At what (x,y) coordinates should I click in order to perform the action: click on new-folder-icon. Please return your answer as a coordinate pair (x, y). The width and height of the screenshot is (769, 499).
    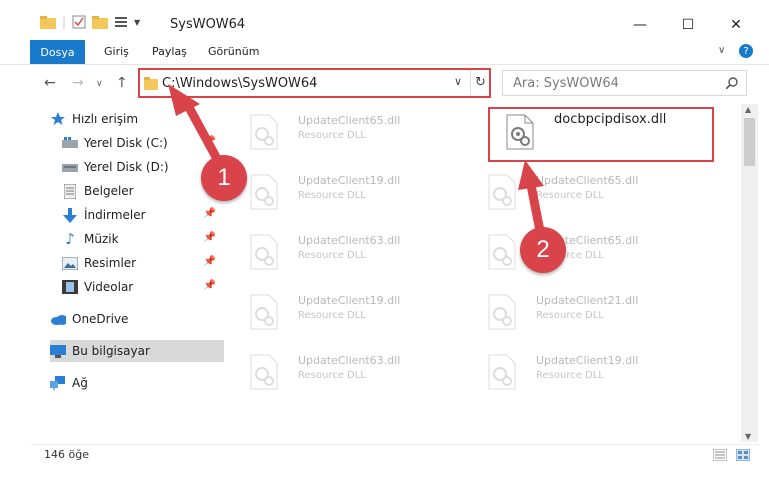
    Looking at the image, I should click on (100, 22).